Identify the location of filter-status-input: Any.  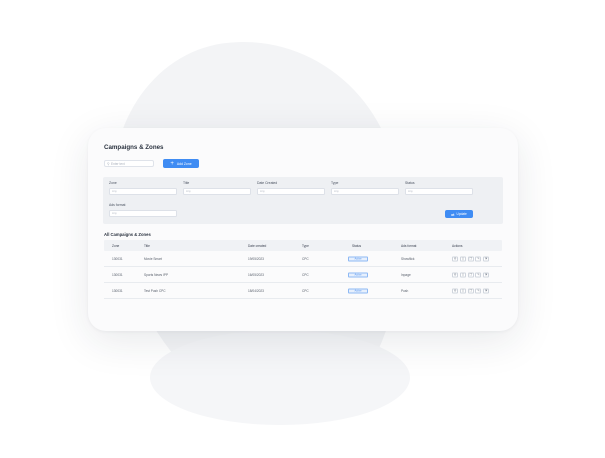
(439, 191).